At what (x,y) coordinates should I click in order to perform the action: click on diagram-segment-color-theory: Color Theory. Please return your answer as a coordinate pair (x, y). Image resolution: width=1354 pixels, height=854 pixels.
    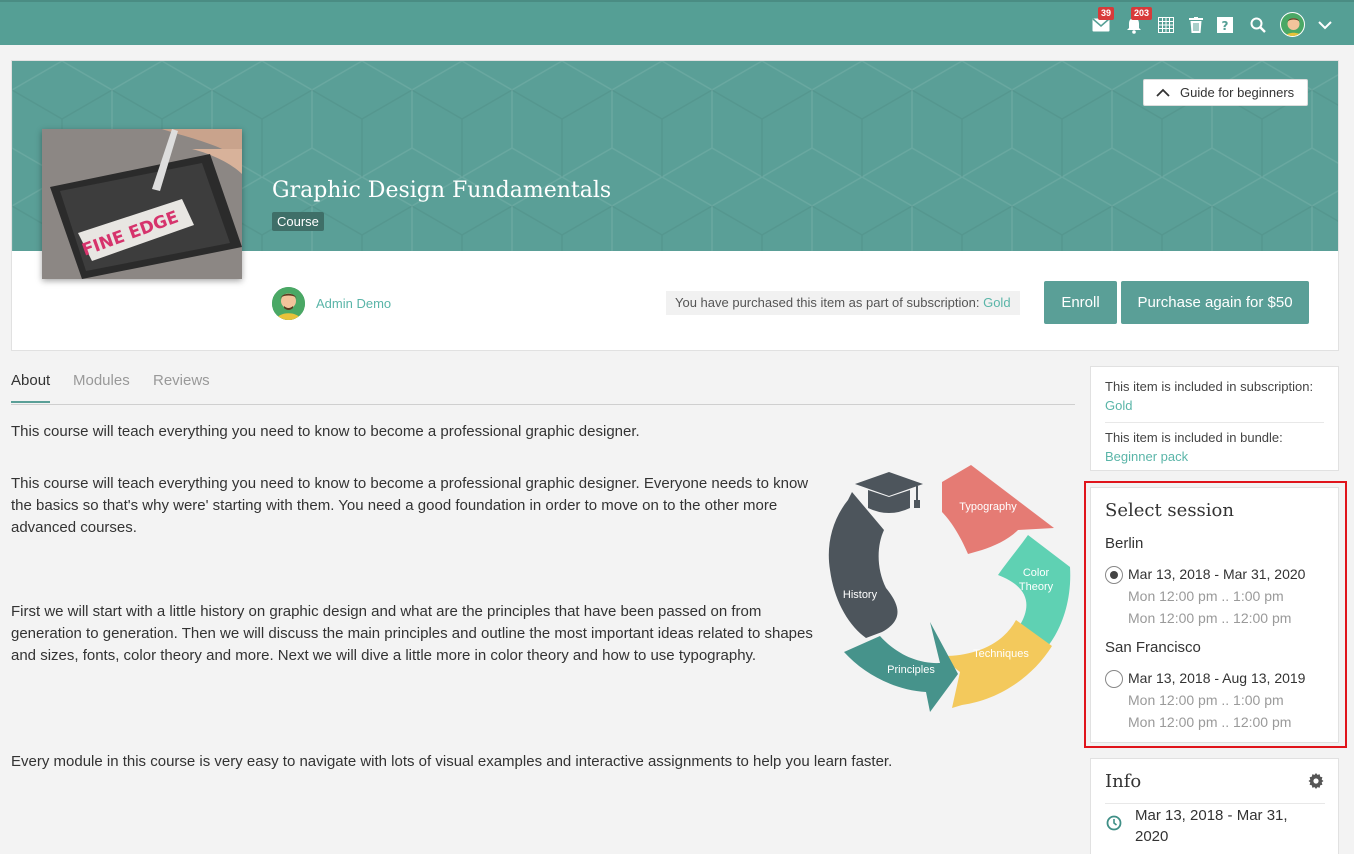
    Looking at the image, I should click on (1034, 590).